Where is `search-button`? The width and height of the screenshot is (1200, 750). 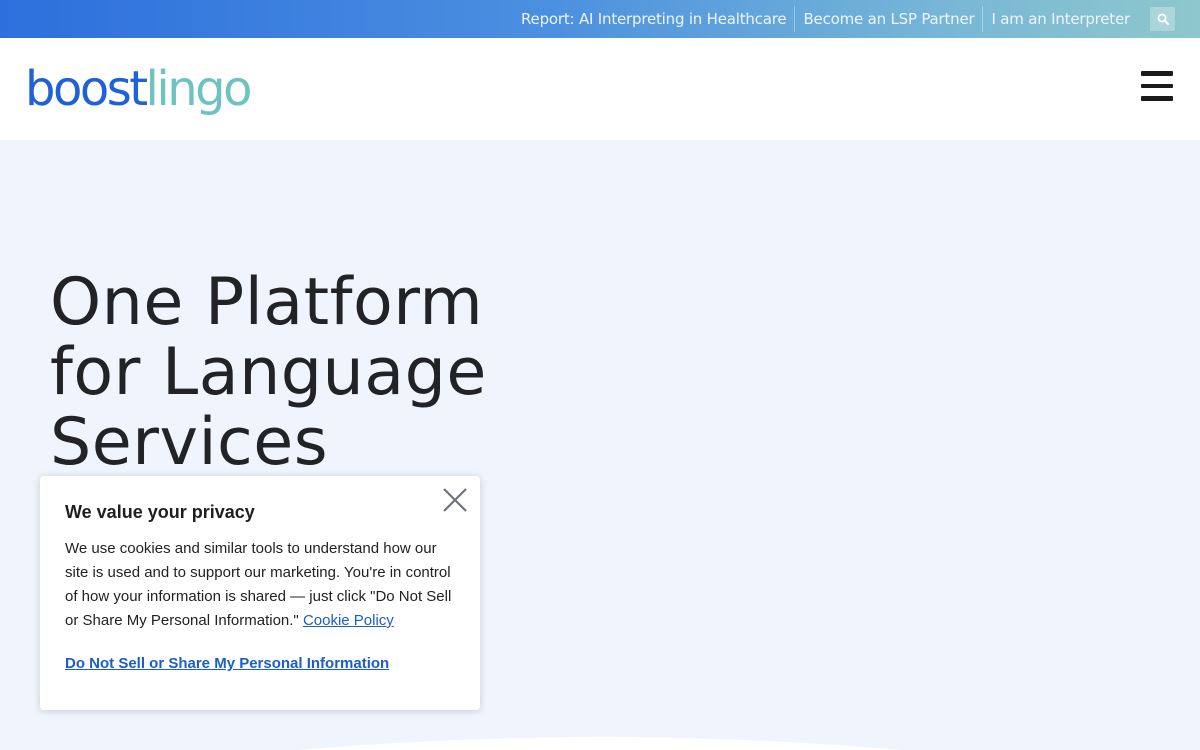 search-button is located at coordinates (1162, 19).